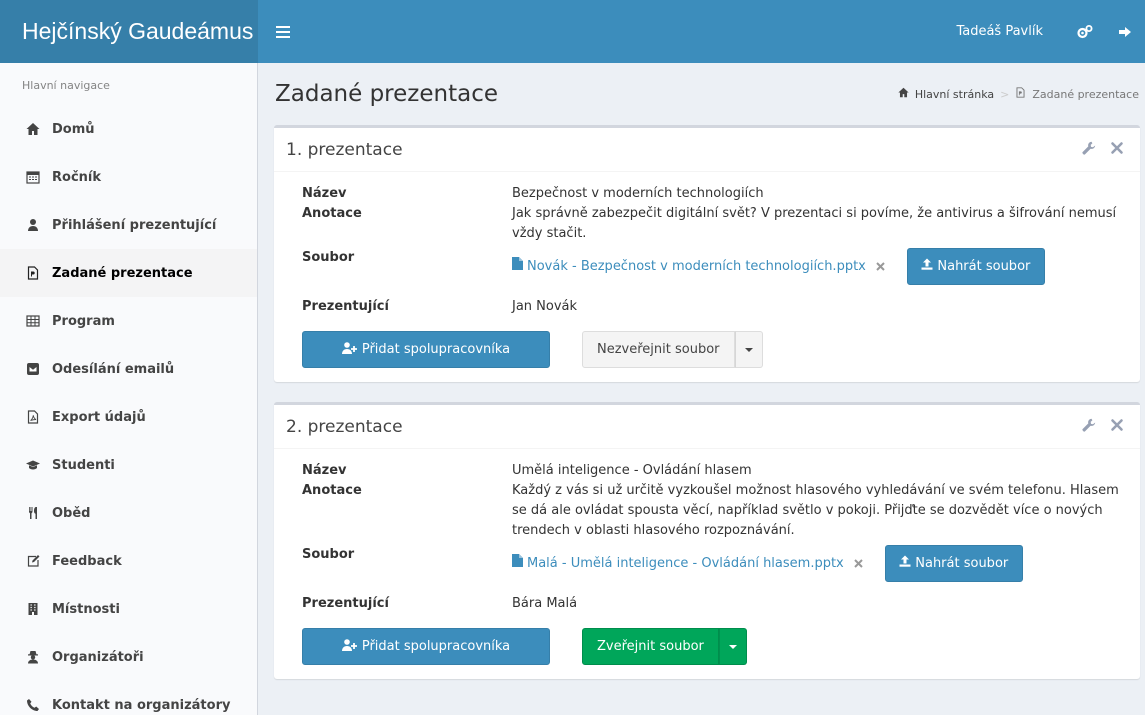 This screenshot has height=715, width=1145. Describe the element at coordinates (66, 85) in the screenshot. I see `sidebar-header: Hlavní navigace` at that location.